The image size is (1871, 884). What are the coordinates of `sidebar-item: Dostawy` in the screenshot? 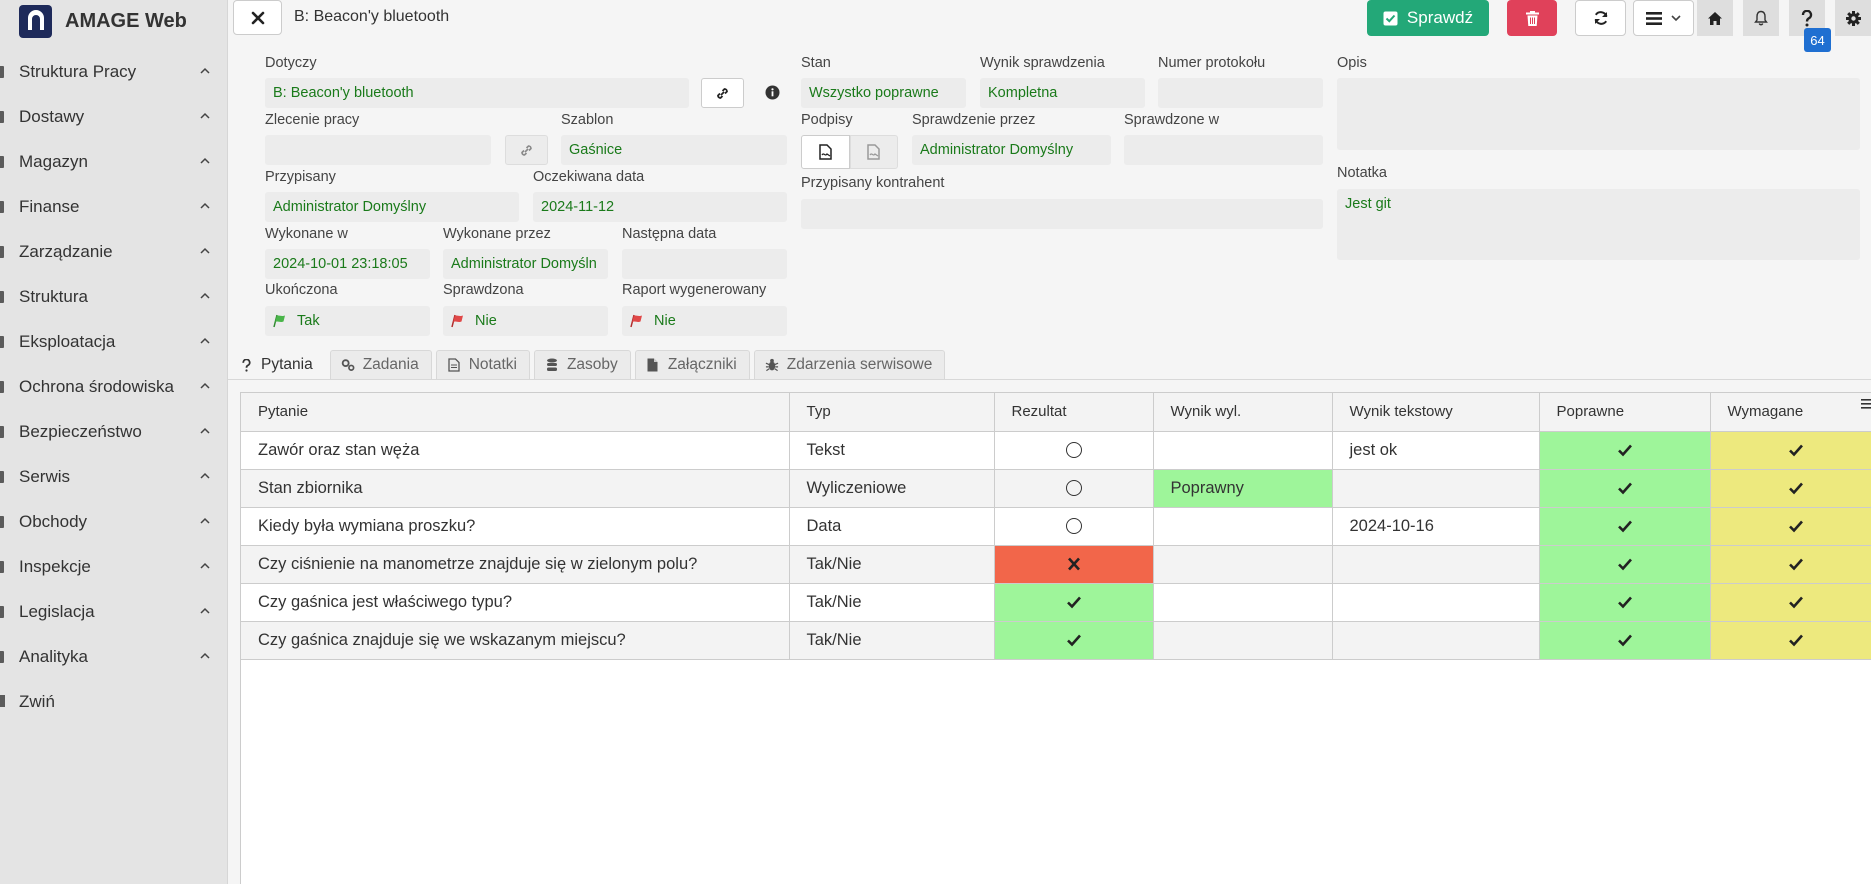 It's located at (114, 116).